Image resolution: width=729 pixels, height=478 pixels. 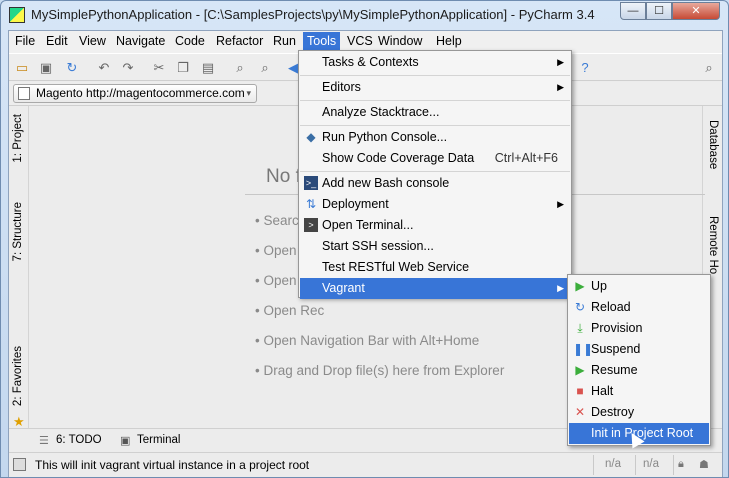 What do you see at coordinates (585, 68) in the screenshot?
I see `help-icon: ?` at bounding box center [585, 68].